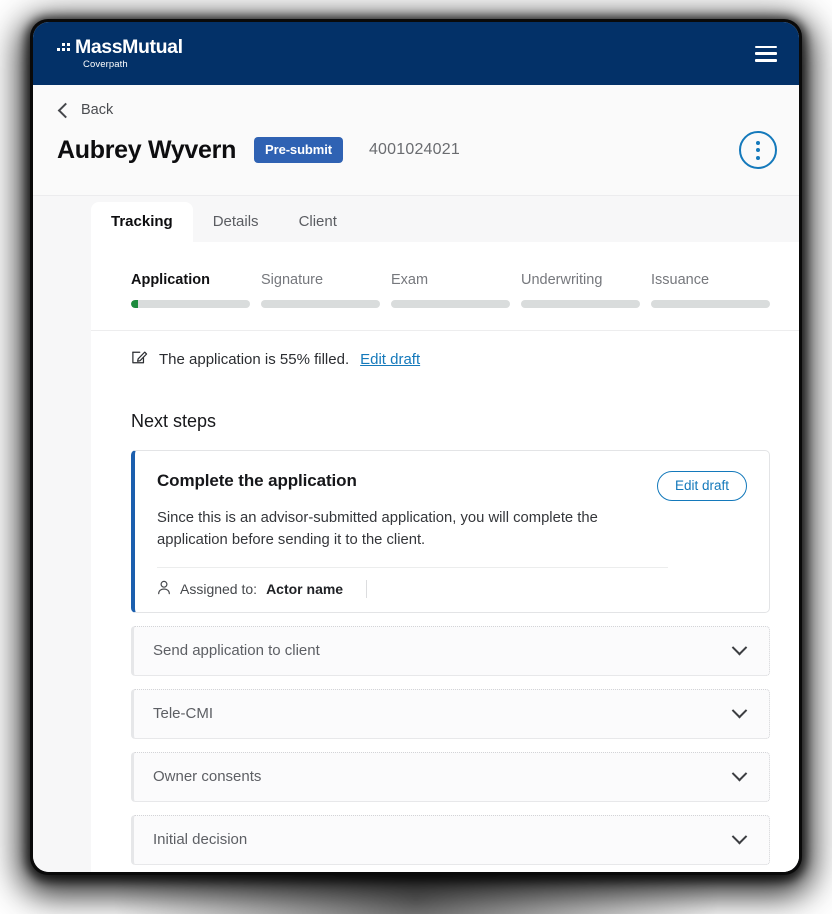 Image resolution: width=832 pixels, height=914 pixels. I want to click on step-application: Application, so click(190, 290).